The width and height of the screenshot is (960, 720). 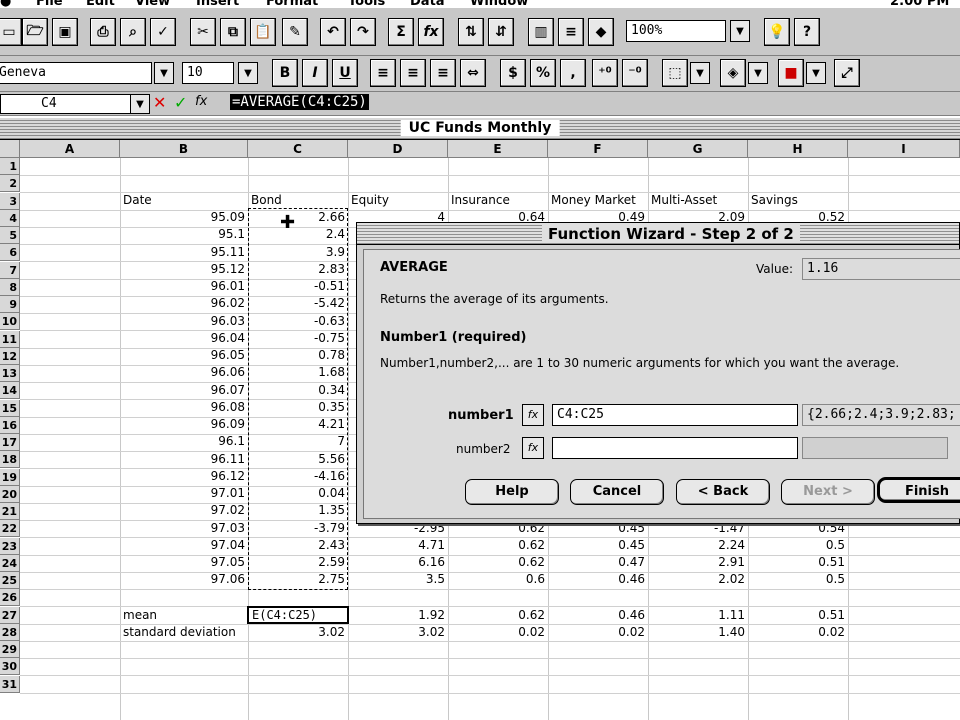 I want to click on row-header: 11, so click(x=10, y=339).